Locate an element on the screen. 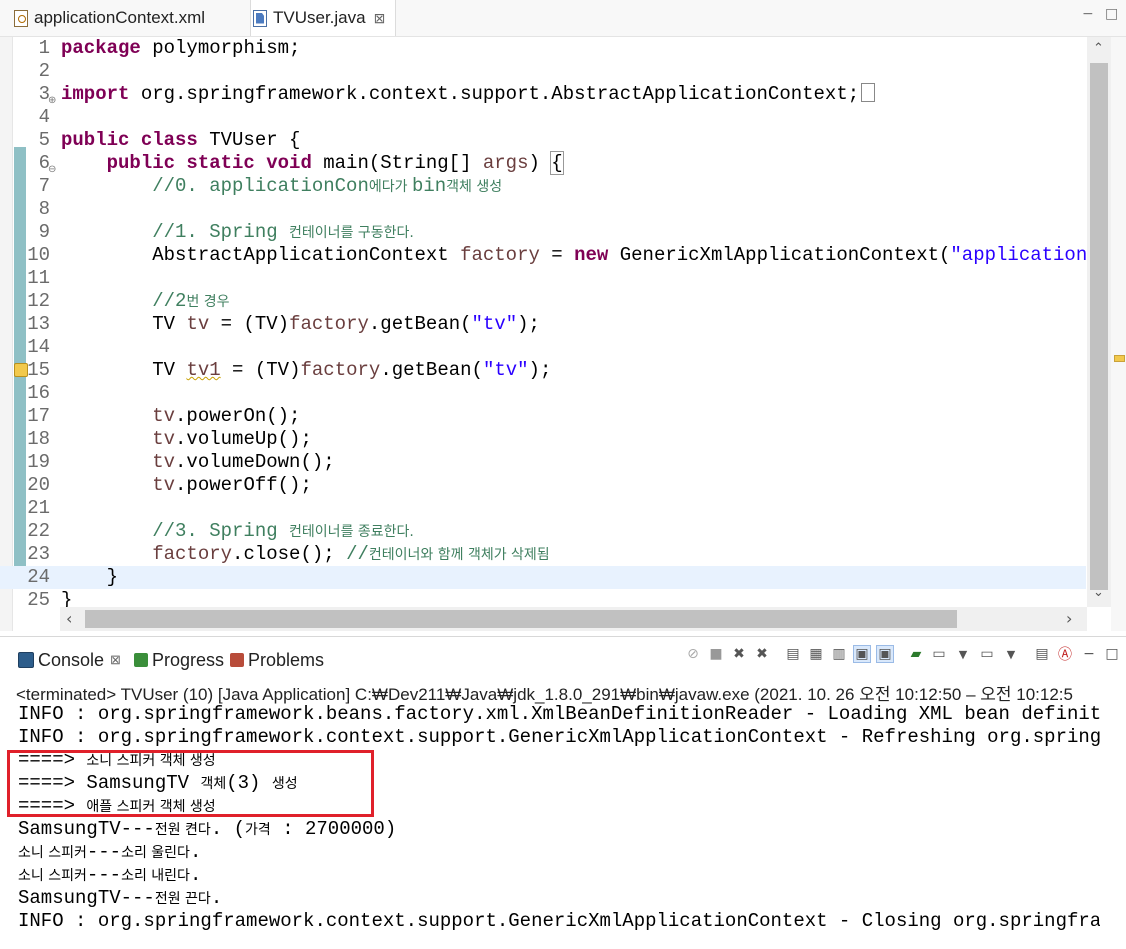  tab-problems: Problems is located at coordinates (277, 660).